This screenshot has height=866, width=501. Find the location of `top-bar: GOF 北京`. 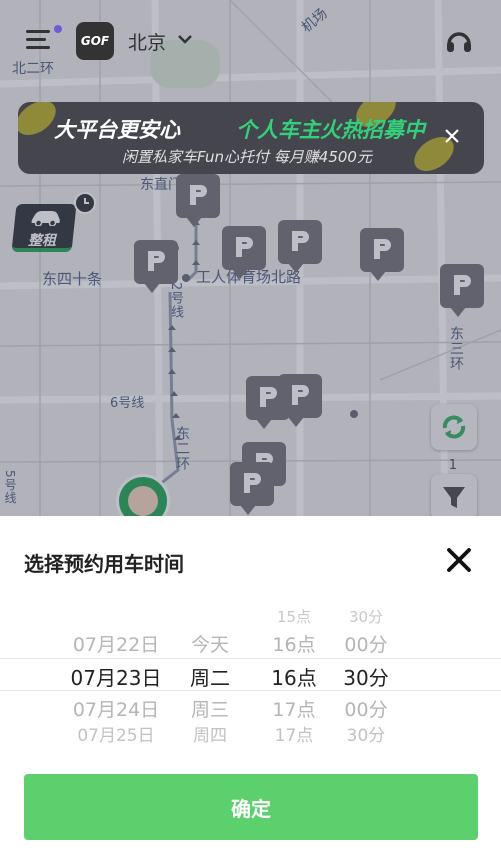

top-bar: GOF 北京 is located at coordinates (250, 42).